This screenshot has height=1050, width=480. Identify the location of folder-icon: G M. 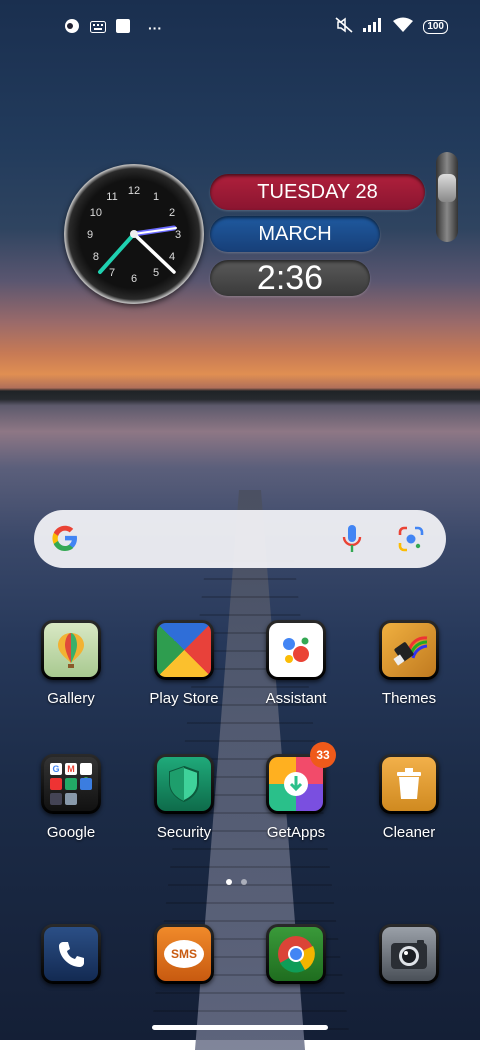
(71, 784).